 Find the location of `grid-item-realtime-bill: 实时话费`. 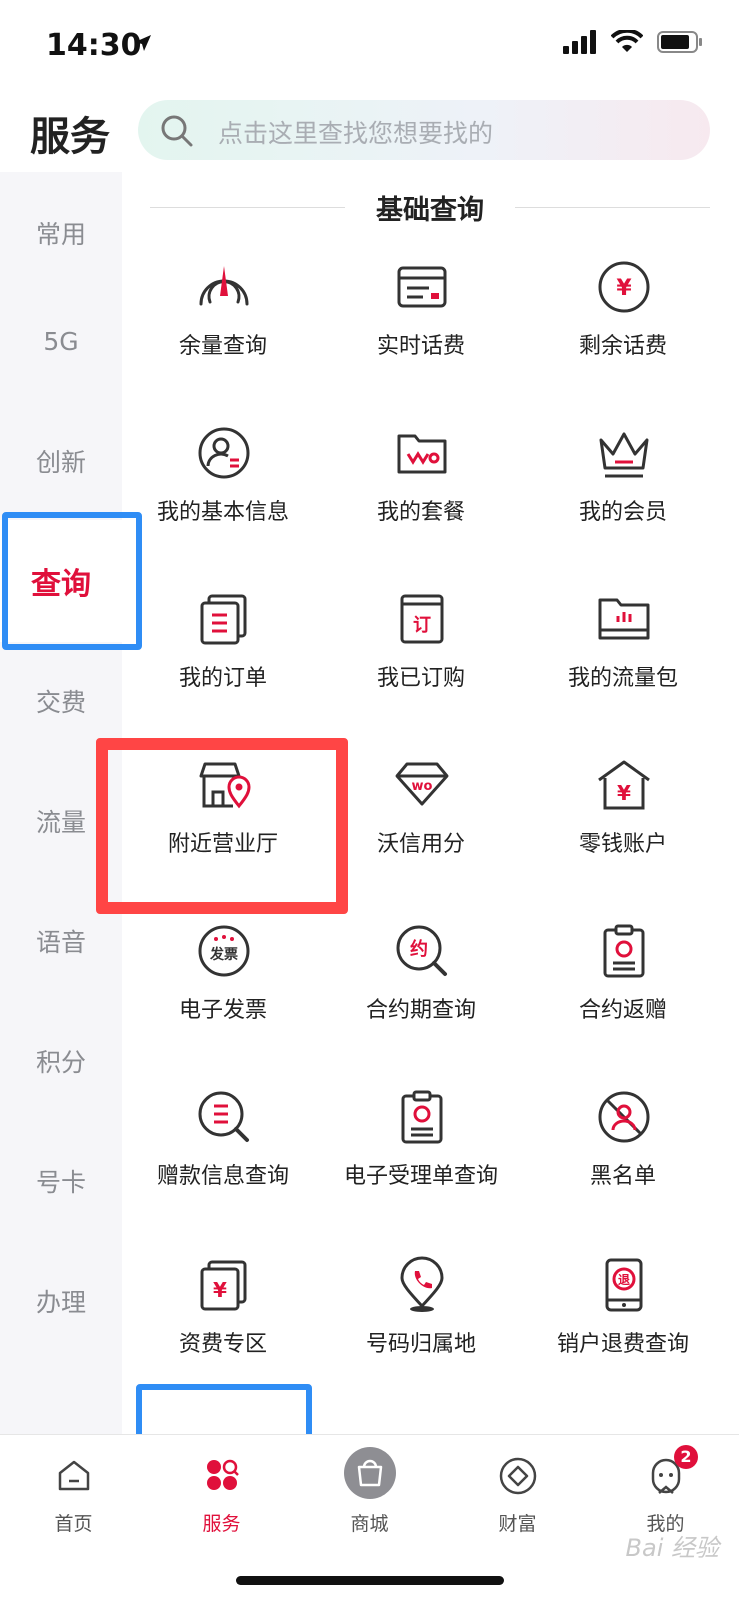

grid-item-realtime-bill: 实时话费 is located at coordinates (421, 333).